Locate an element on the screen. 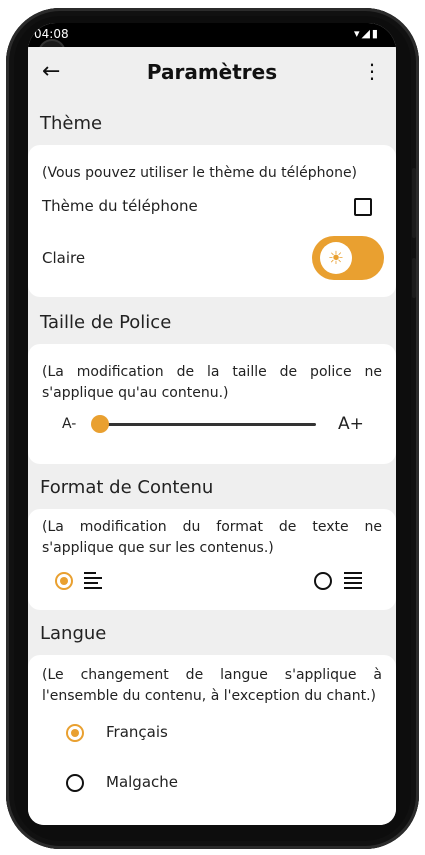 This screenshot has height=855, width=425. language-option-radio-francais is located at coordinates (75, 733).